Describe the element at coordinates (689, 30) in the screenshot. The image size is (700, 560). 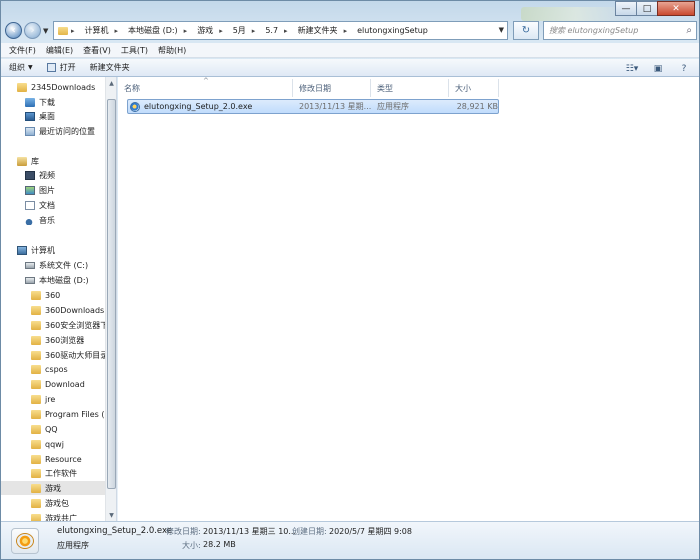
I see `search-icon: ⌕` at that location.